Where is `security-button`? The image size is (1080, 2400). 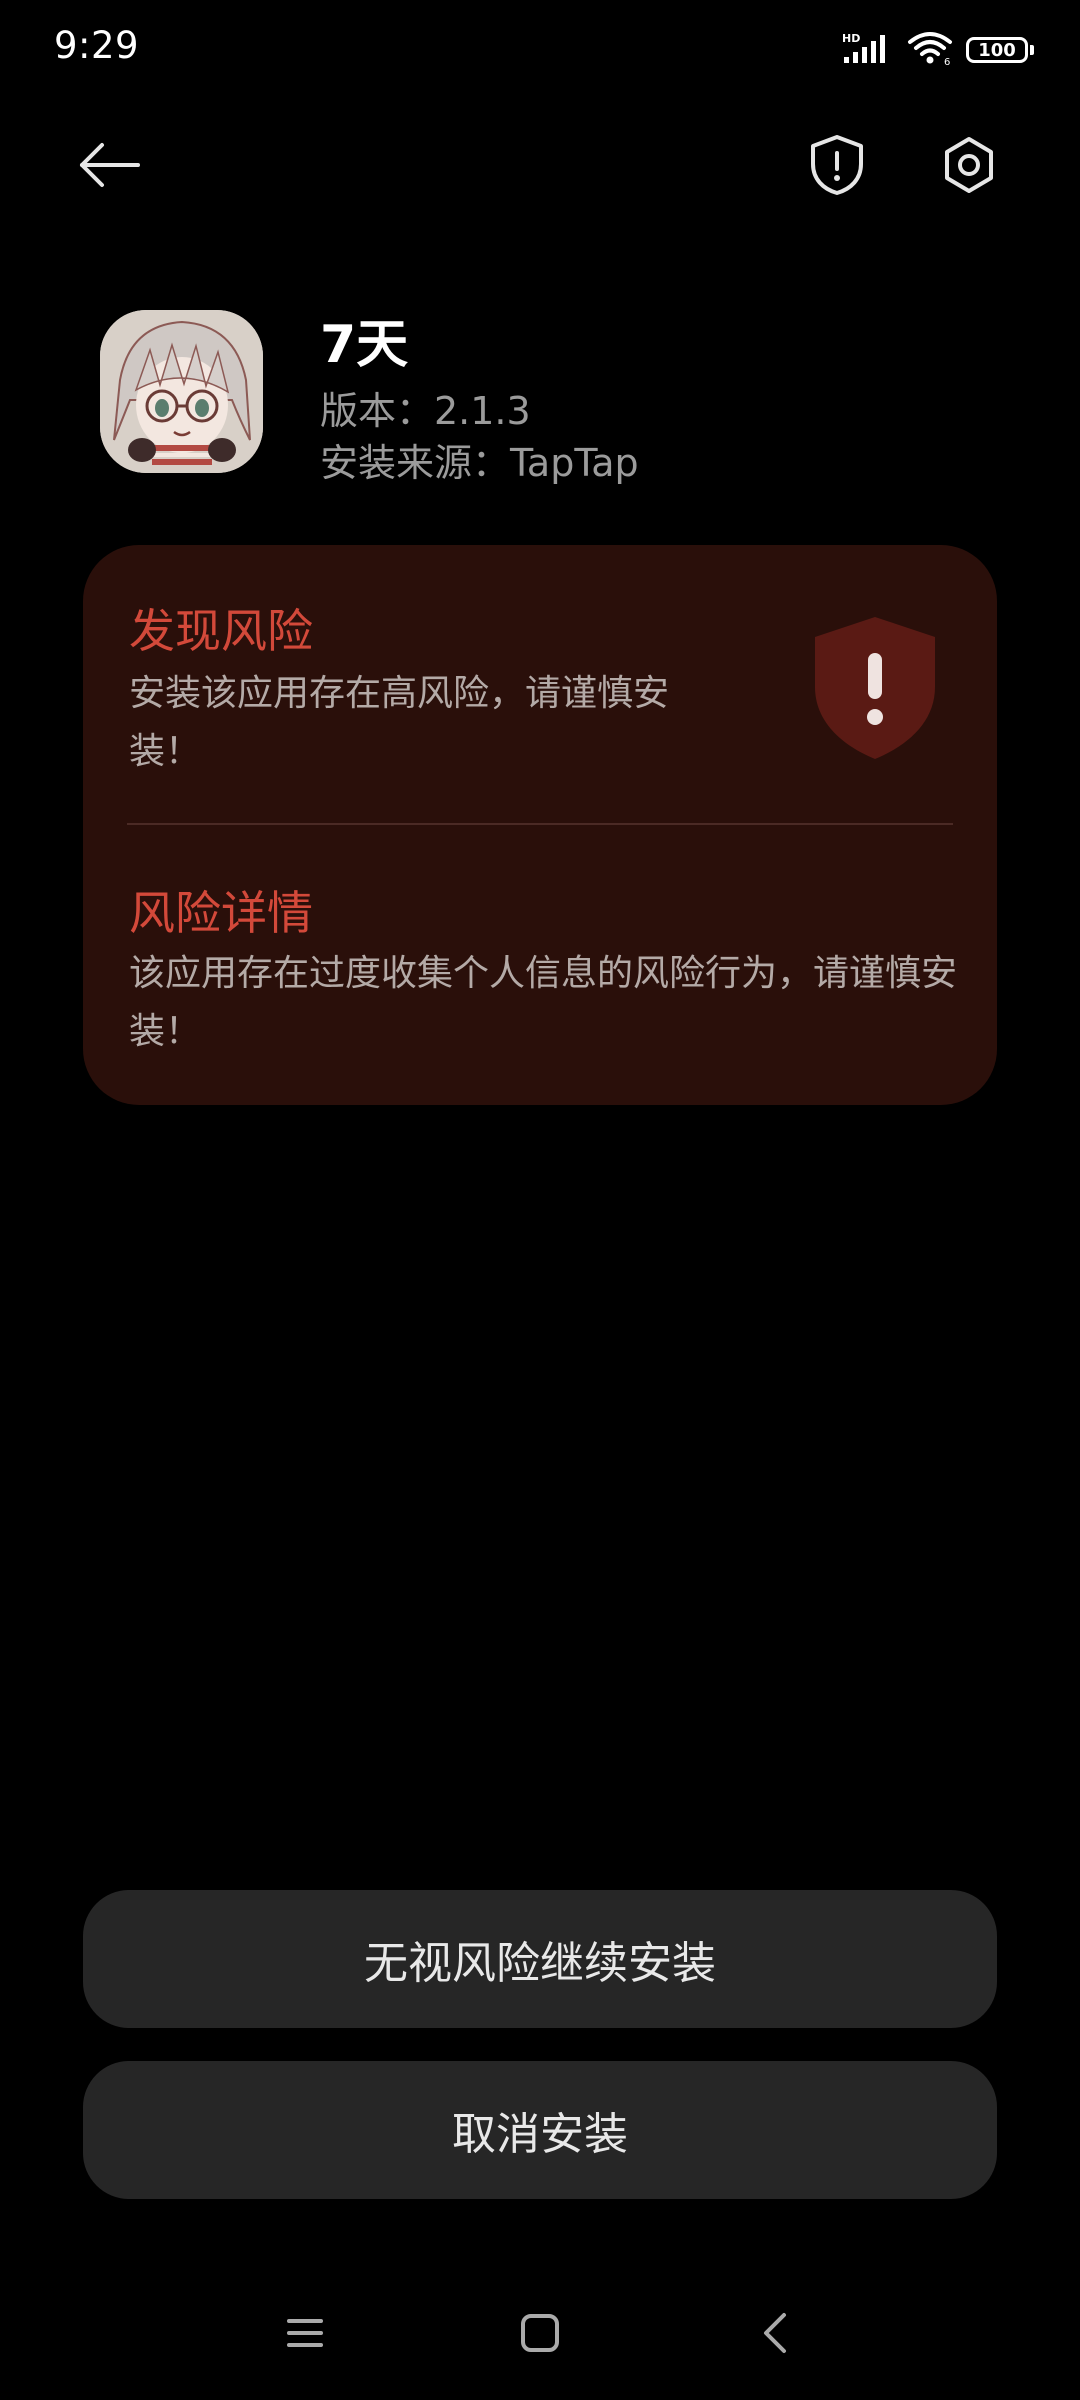
security-button is located at coordinates (837, 167).